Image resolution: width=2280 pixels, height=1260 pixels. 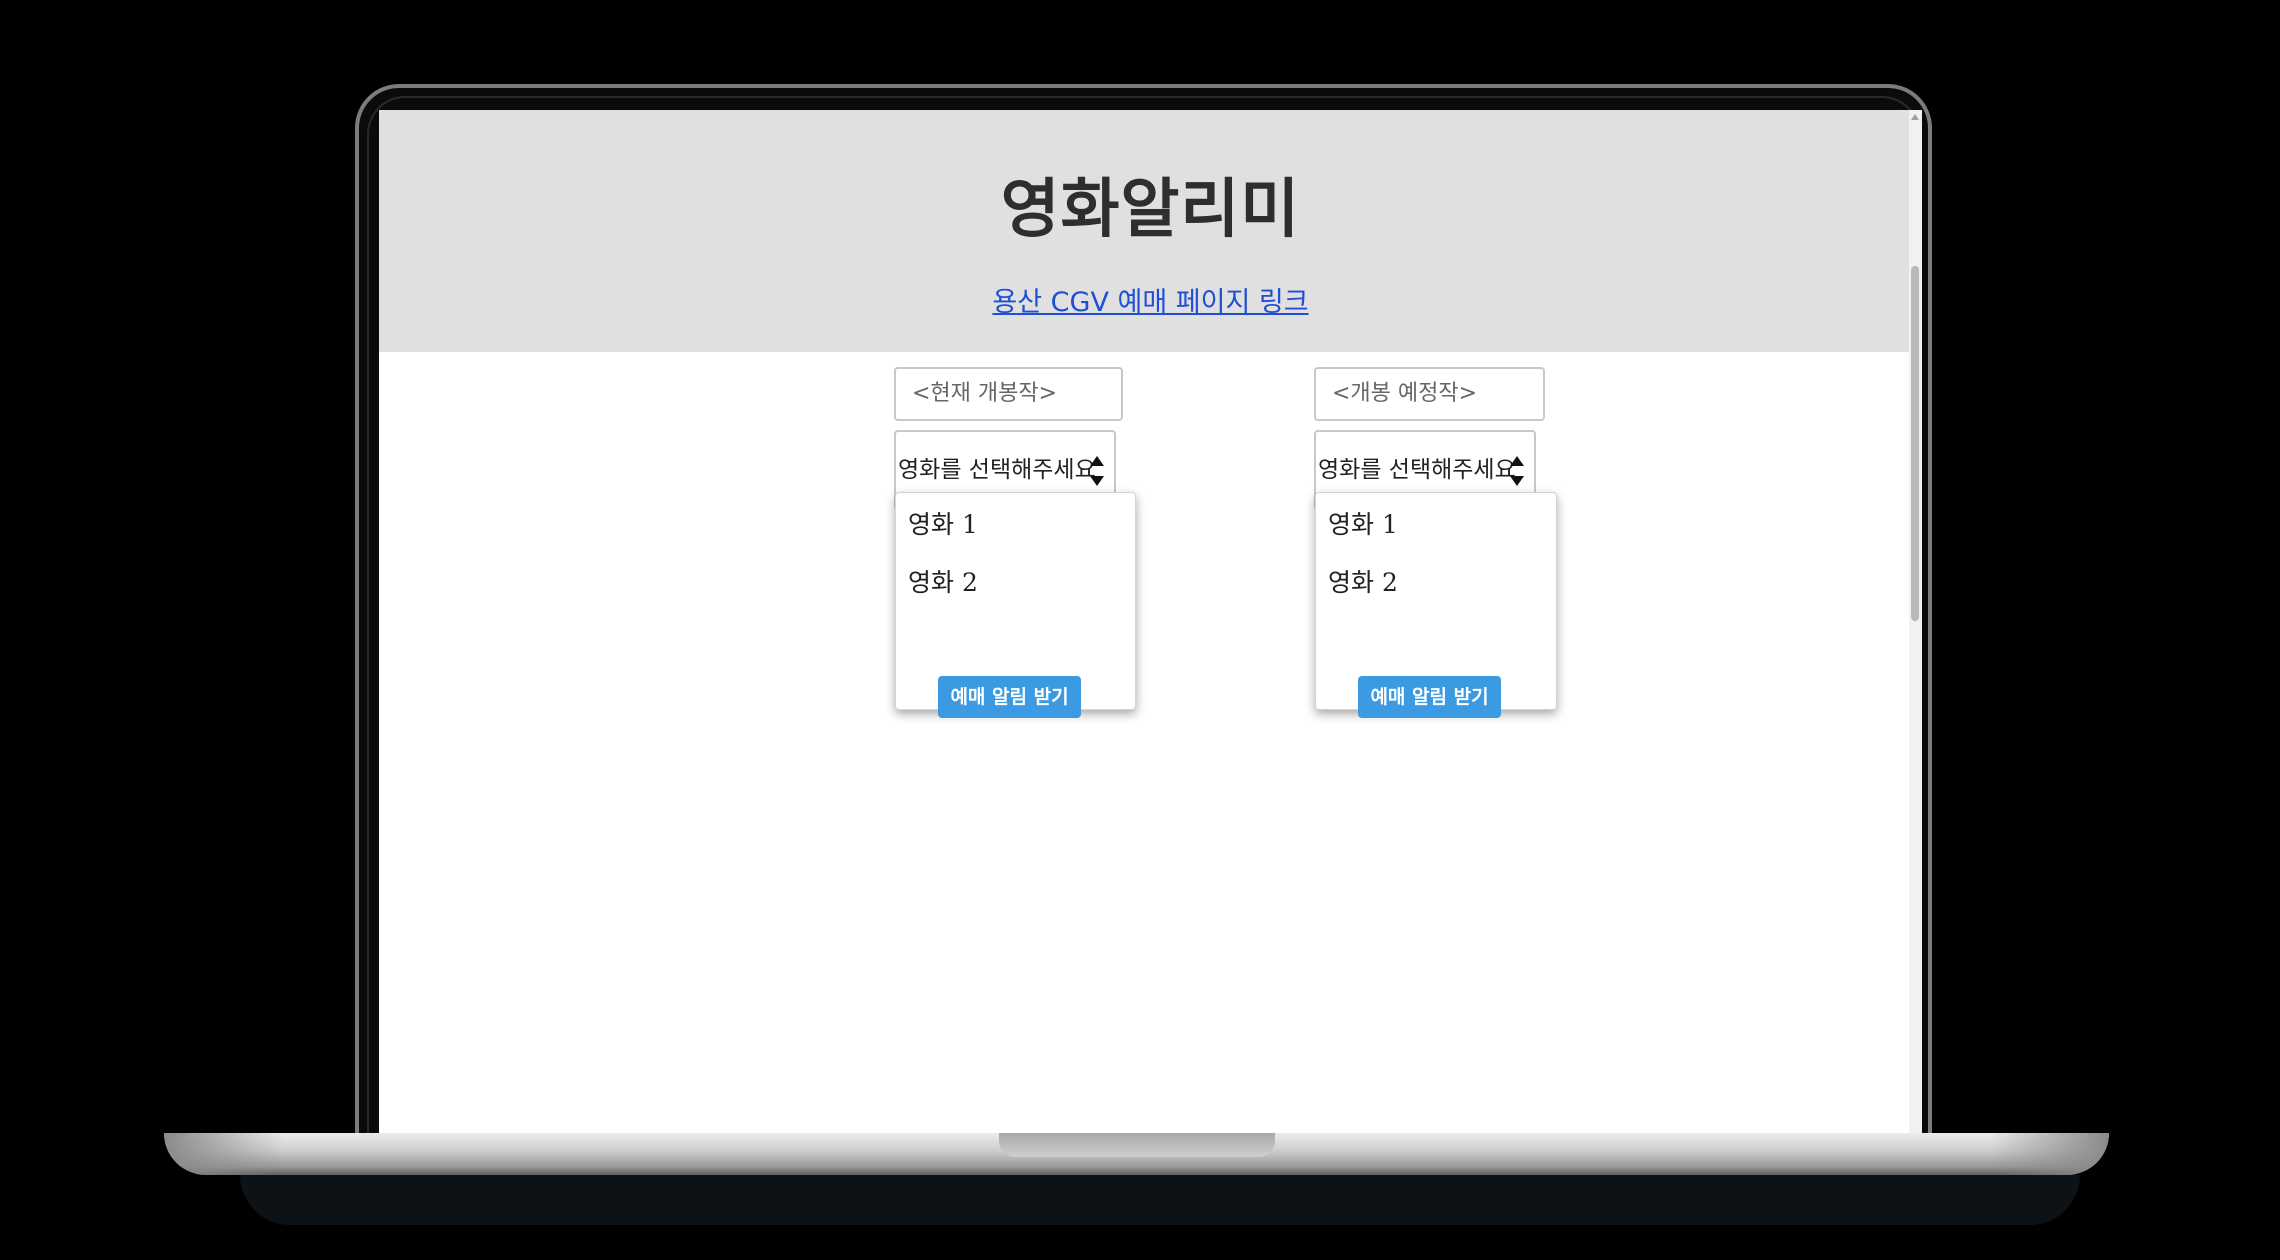 I want to click on scroll-up-icon, so click(x=1915, y=117).